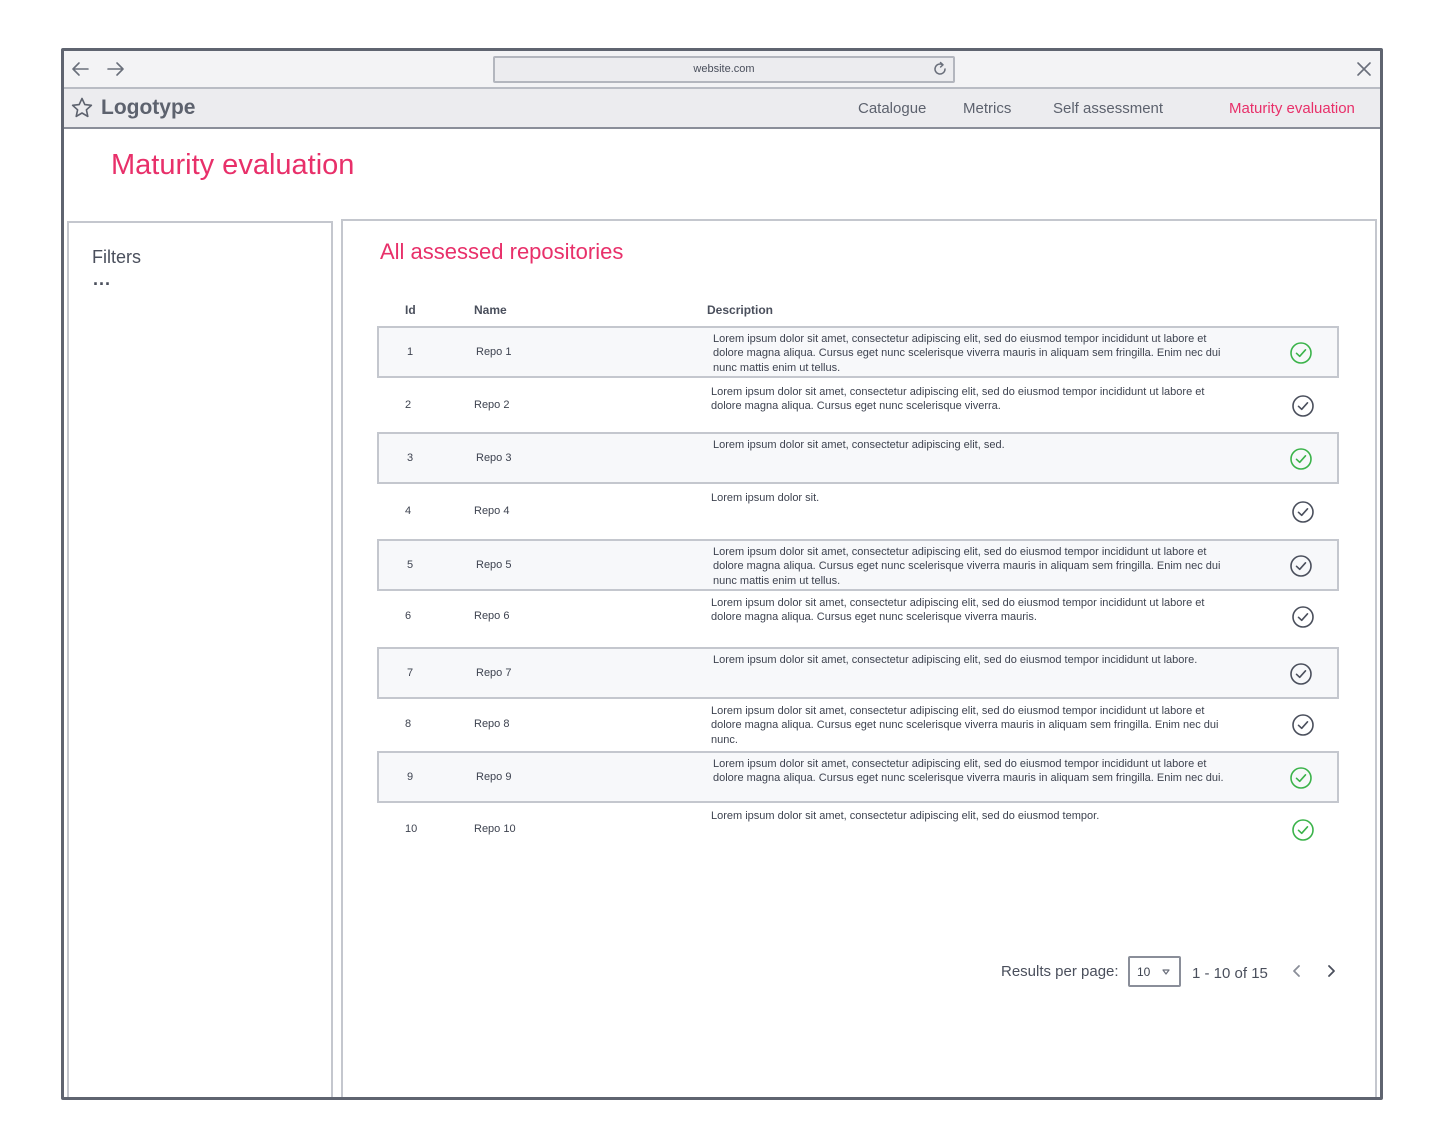 This screenshot has height=1146, width=1443. I want to click on row-id: 1, so click(410, 352).